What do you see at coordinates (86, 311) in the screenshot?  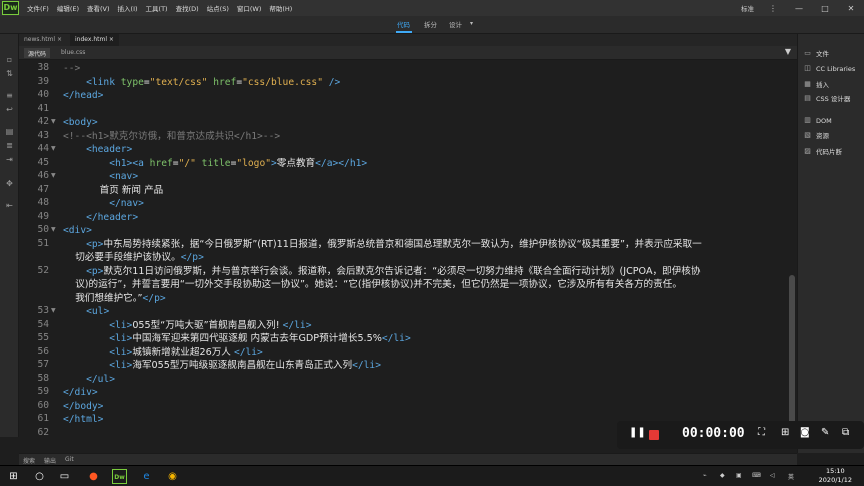 I see `code-line: <ul>` at bounding box center [86, 311].